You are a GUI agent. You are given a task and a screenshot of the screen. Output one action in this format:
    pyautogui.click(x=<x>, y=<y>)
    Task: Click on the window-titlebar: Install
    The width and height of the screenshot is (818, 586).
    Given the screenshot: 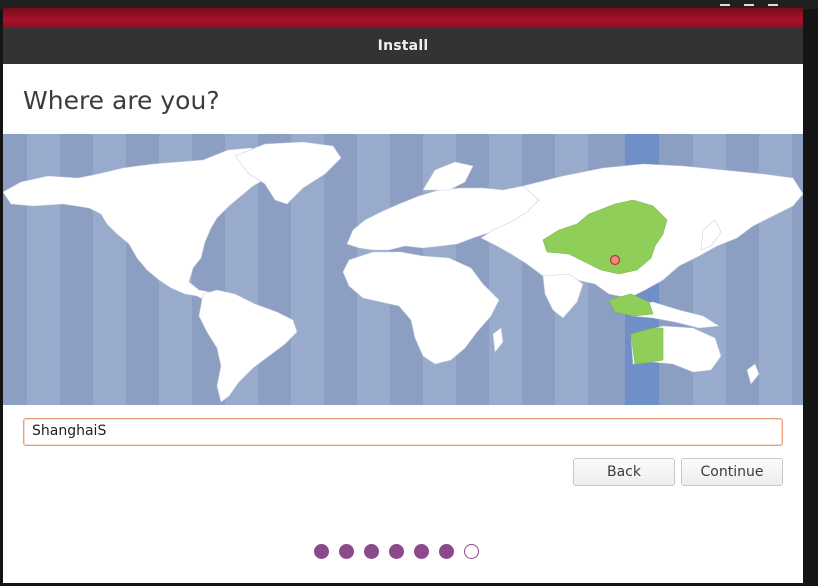 What is the action you would take?
    pyautogui.click(x=403, y=46)
    